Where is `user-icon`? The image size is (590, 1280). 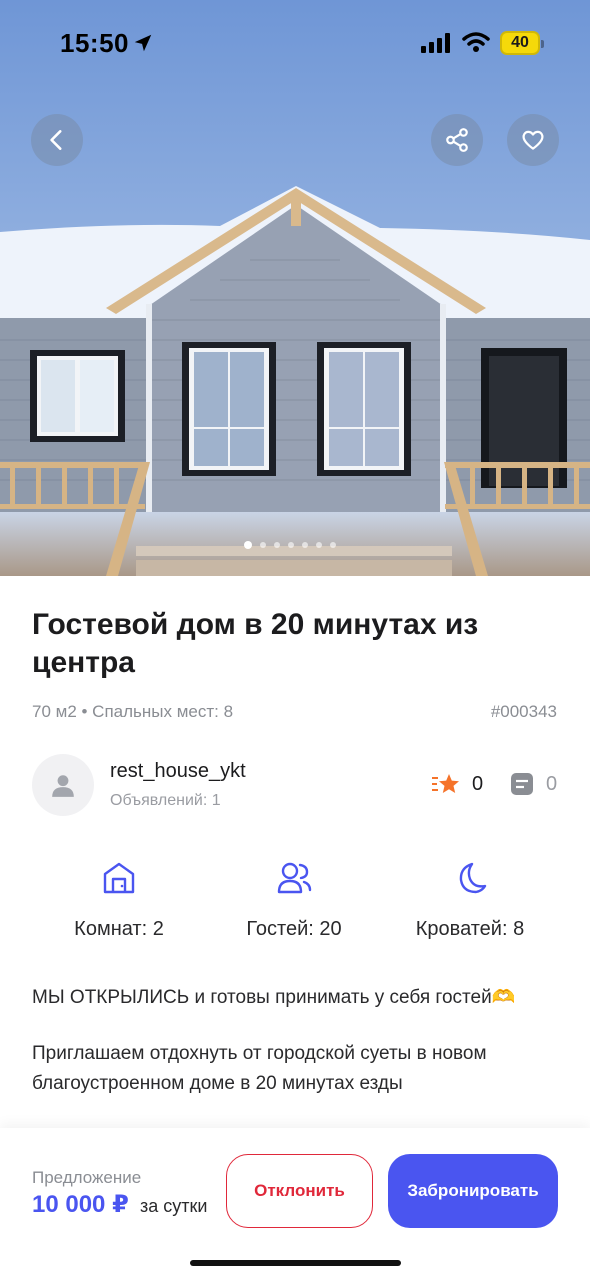
user-icon is located at coordinates (63, 786).